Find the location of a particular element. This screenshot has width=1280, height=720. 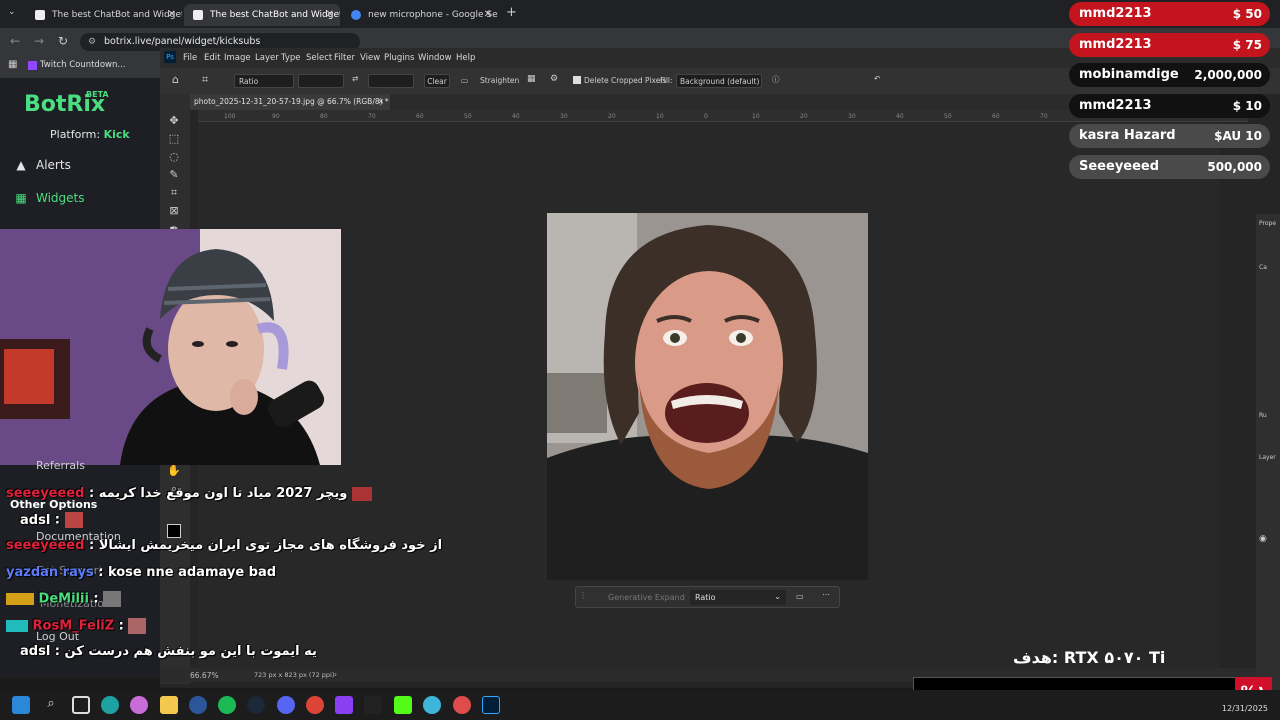

r-app-icon is located at coordinates (344, 705).